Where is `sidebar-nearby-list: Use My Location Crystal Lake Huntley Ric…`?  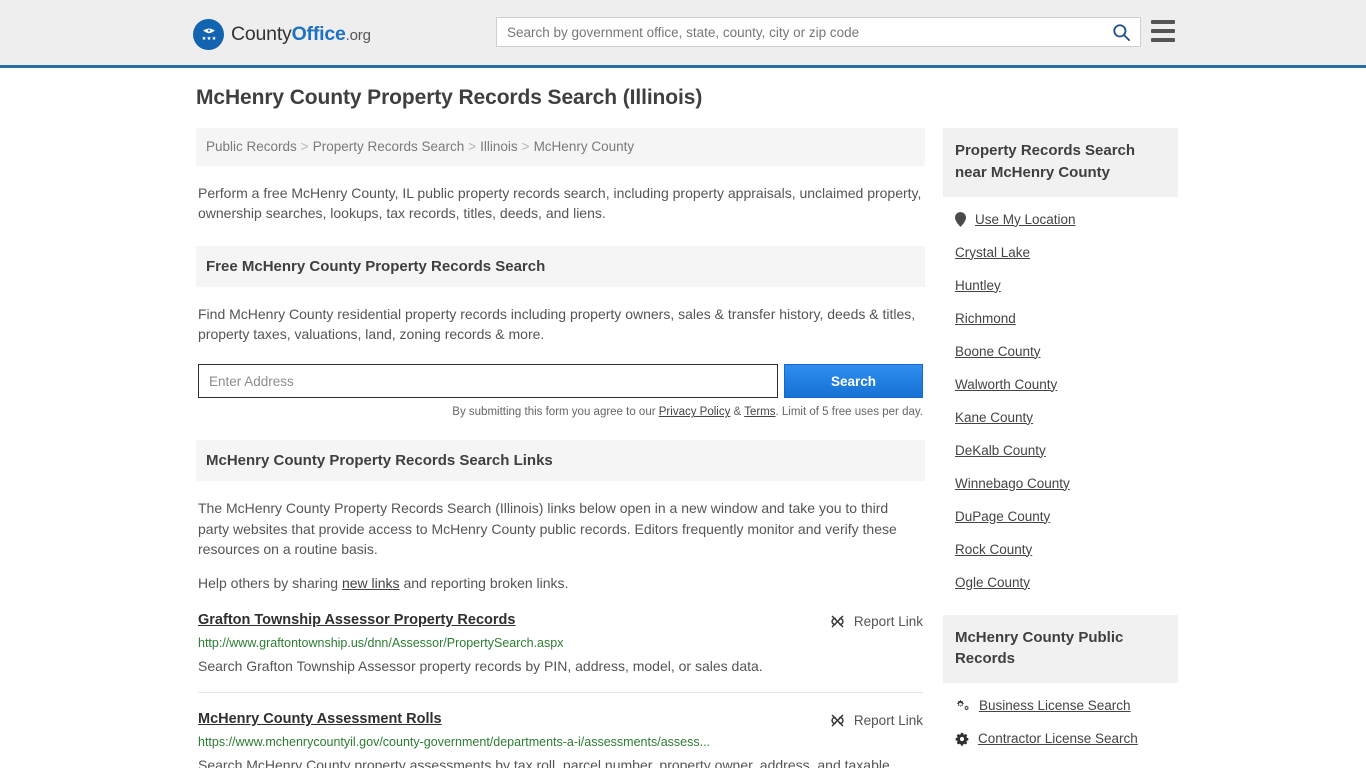 sidebar-nearby-list: Use My Location Crystal Lake Huntley Ric… is located at coordinates (1060, 398).